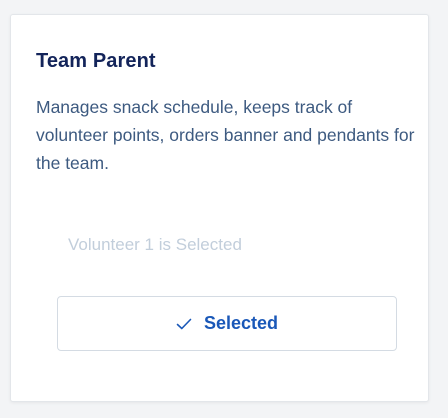  I want to click on selection-status: Volunteer 1 is Selected, so click(155, 244).